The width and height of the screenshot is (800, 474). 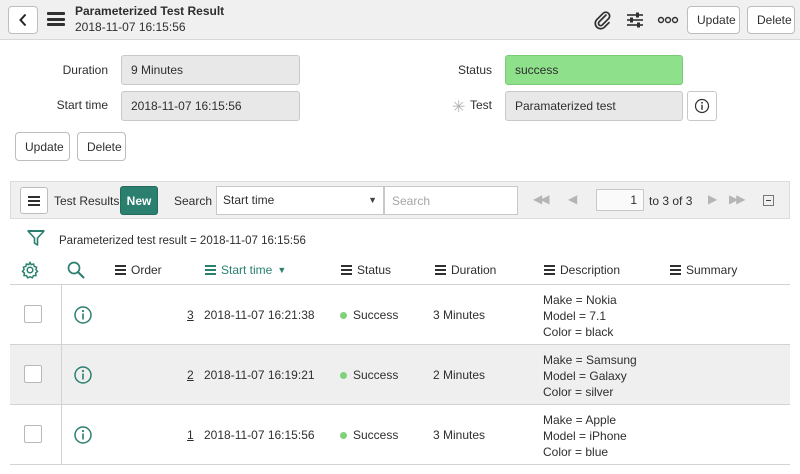 I want to click on column-header-duration: Duration, so click(x=465, y=270).